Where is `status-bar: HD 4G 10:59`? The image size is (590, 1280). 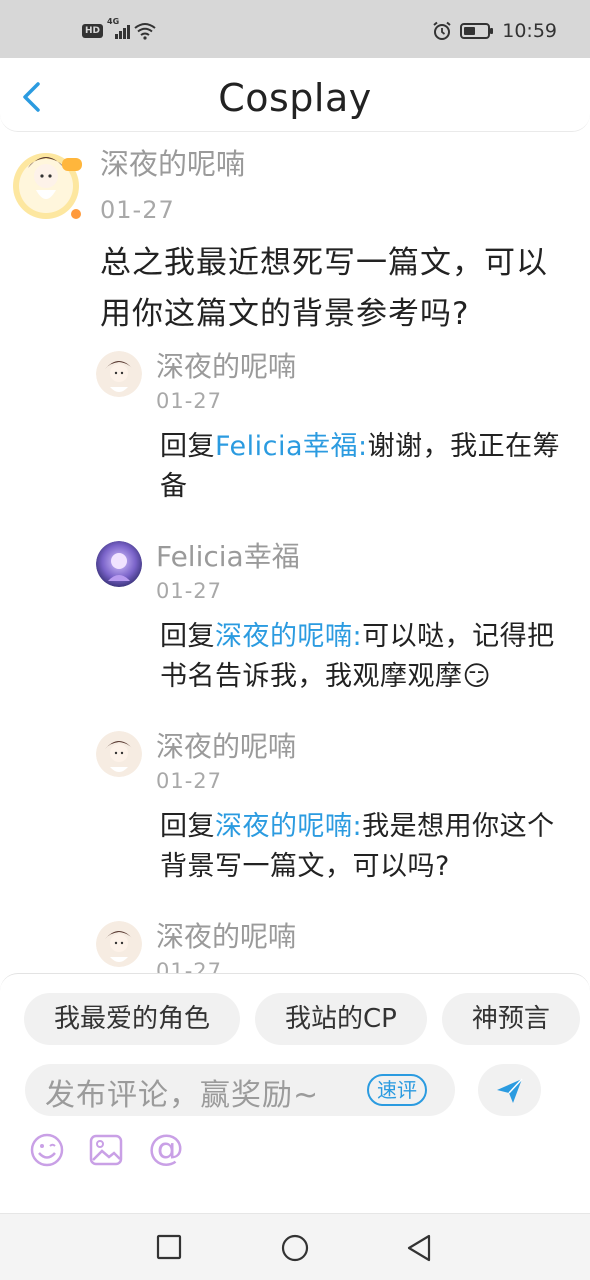 status-bar: HD 4G 10:59 is located at coordinates (295, 29).